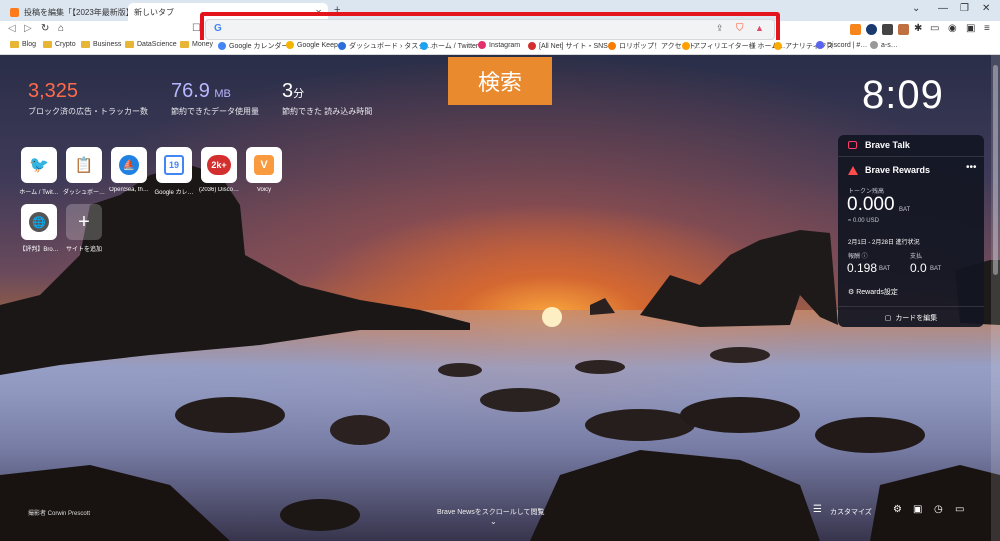 The height and width of the screenshot is (541, 1000). I want to click on sidebar-icon: ▭, so click(934, 28).